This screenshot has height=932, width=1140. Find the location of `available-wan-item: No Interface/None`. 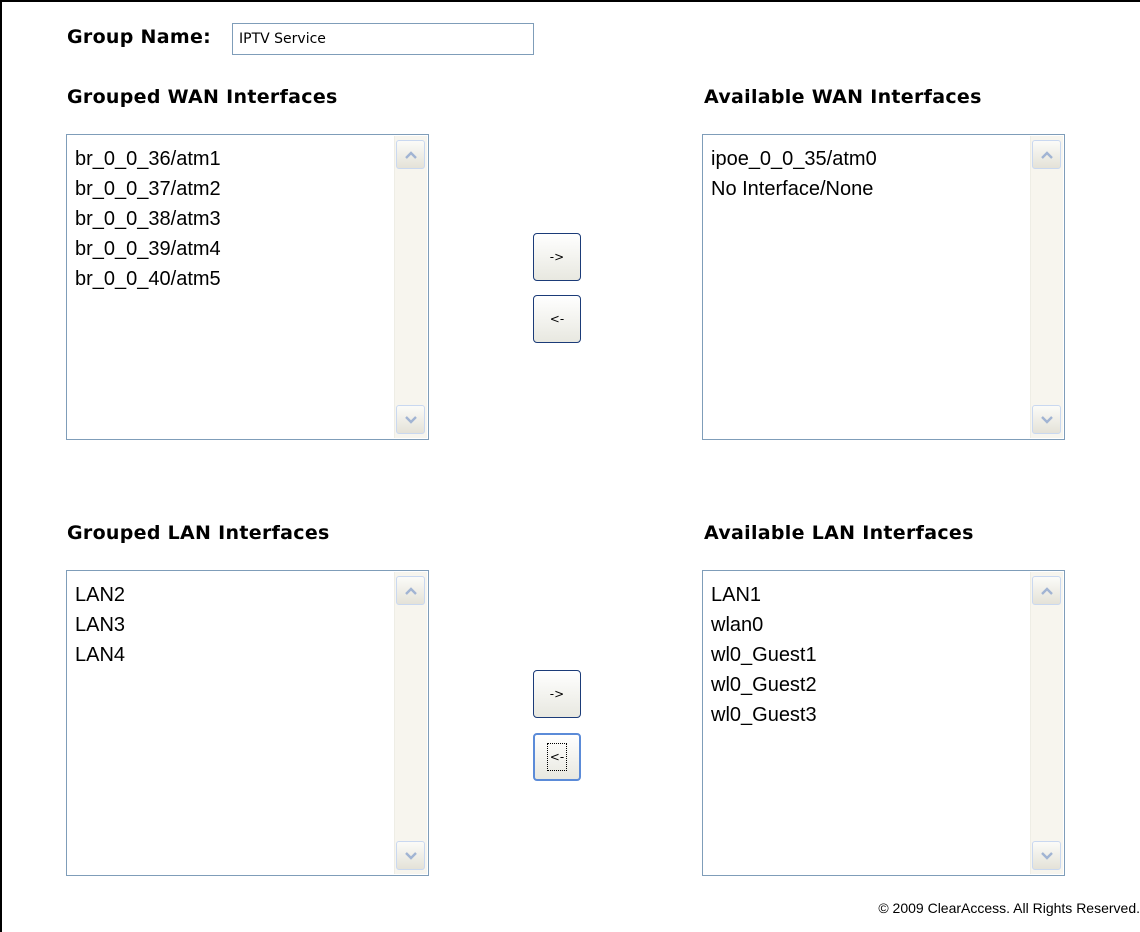

available-wan-item: No Interface/None is located at coordinates (869, 189).